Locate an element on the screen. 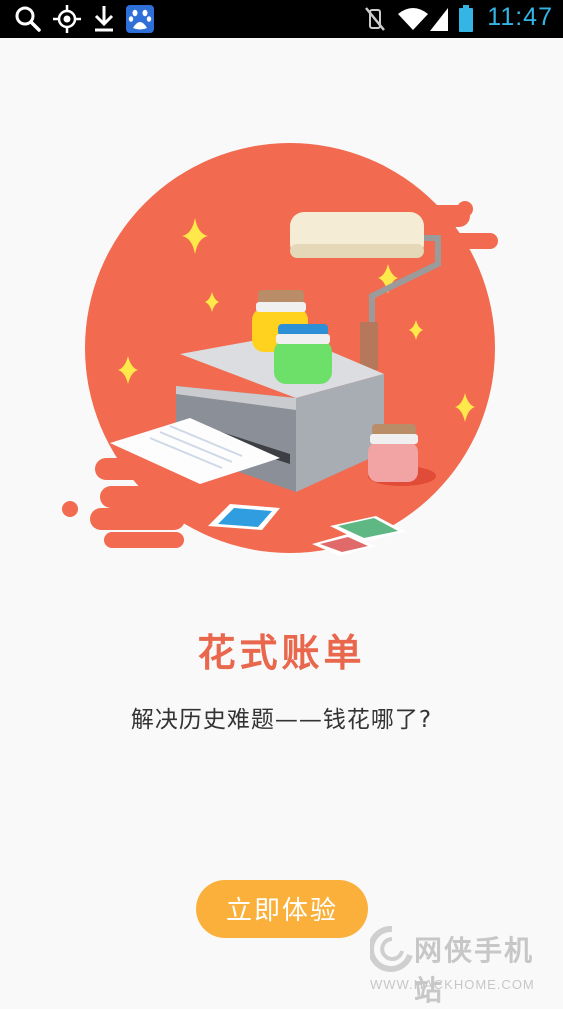  gps-icon is located at coordinates (67, 19).